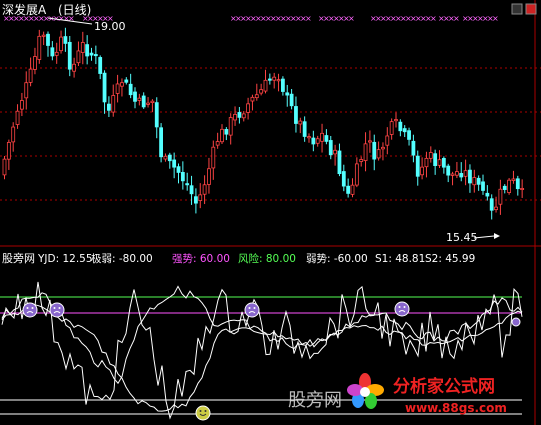 This screenshot has width=541, height=425. I want to click on smile-face-icon, so click(203, 413).